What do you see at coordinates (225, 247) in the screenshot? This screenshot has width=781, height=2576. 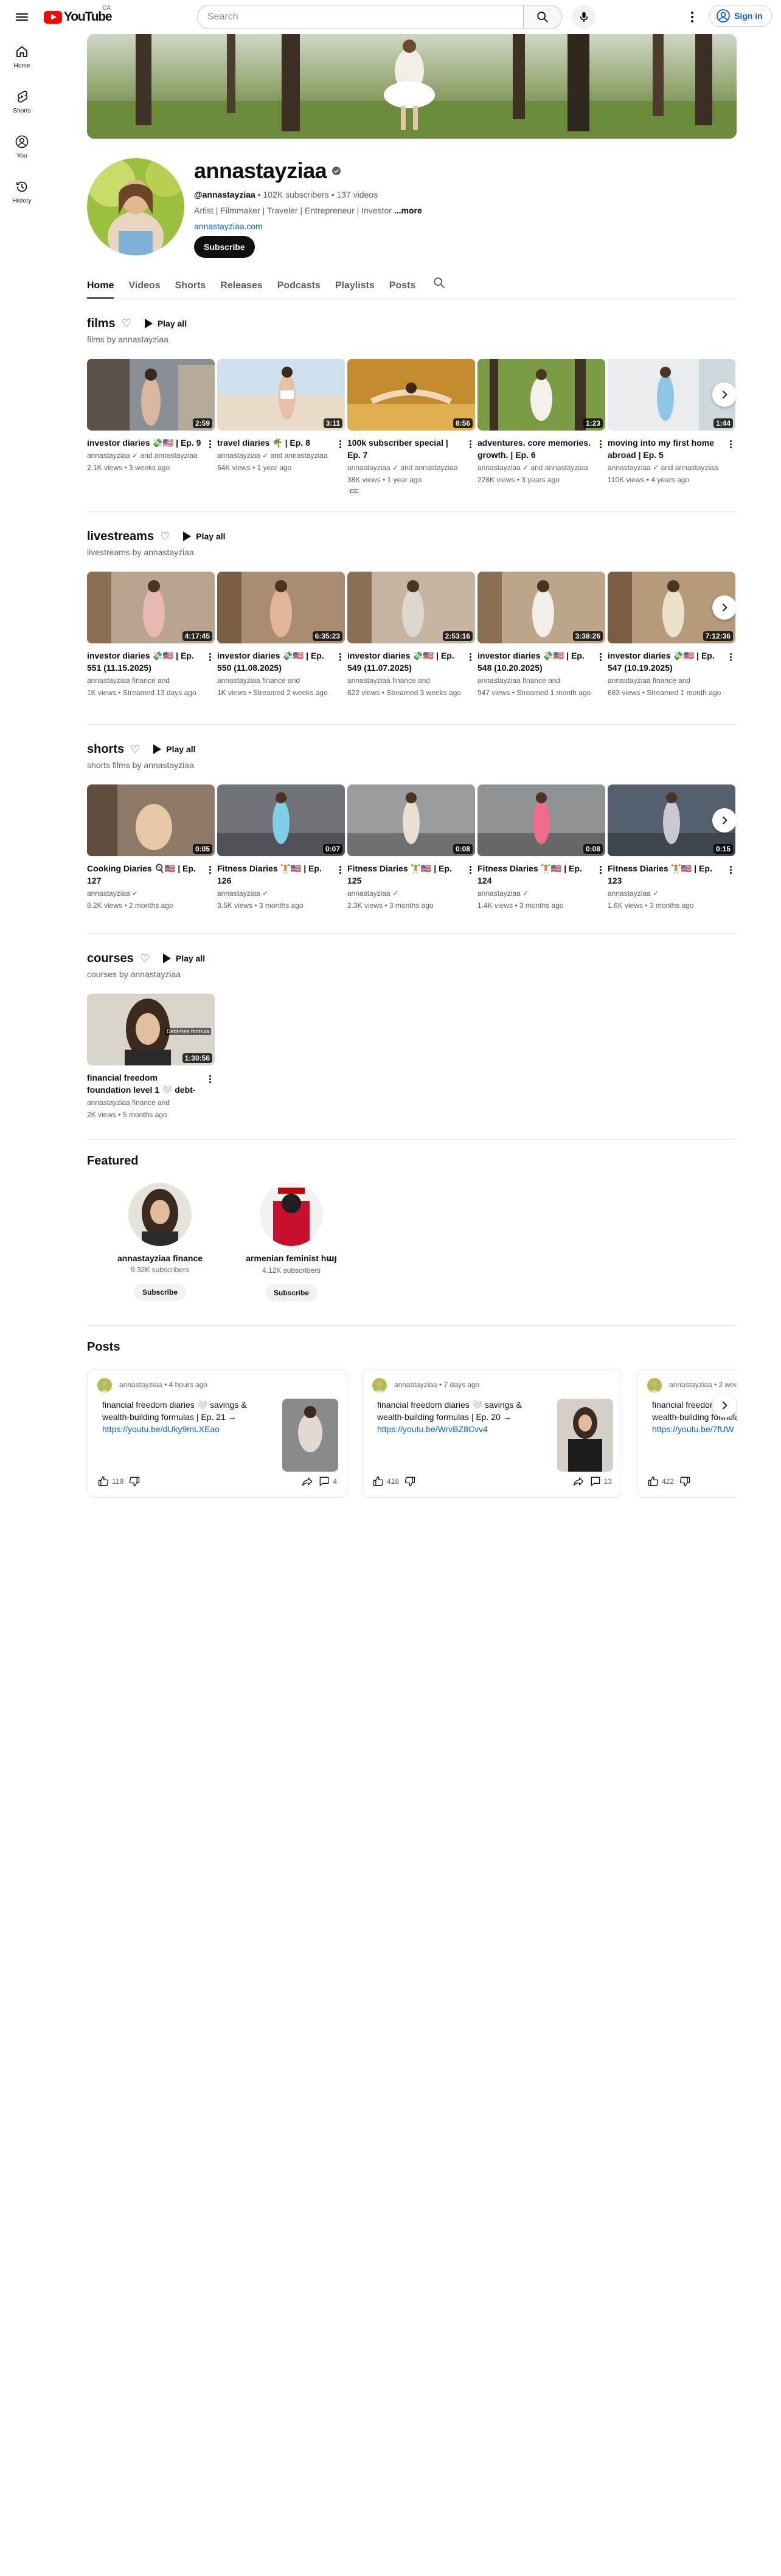 I see `subscribe-button: Subscribe` at bounding box center [225, 247].